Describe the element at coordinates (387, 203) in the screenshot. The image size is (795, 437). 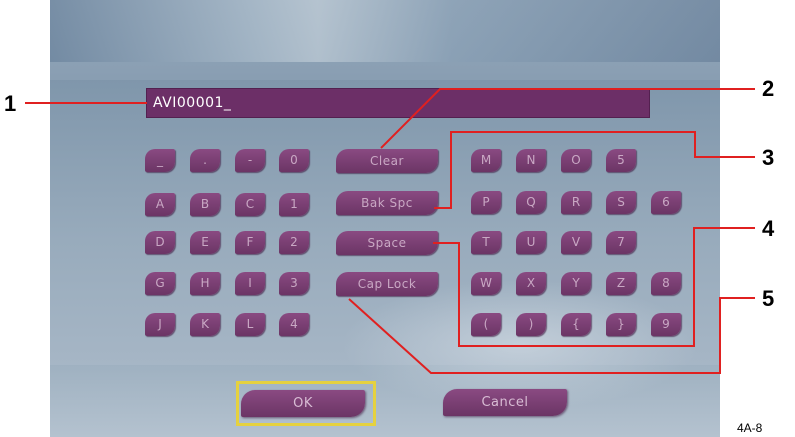
I see `backspace-button: Bak Spc` at that location.